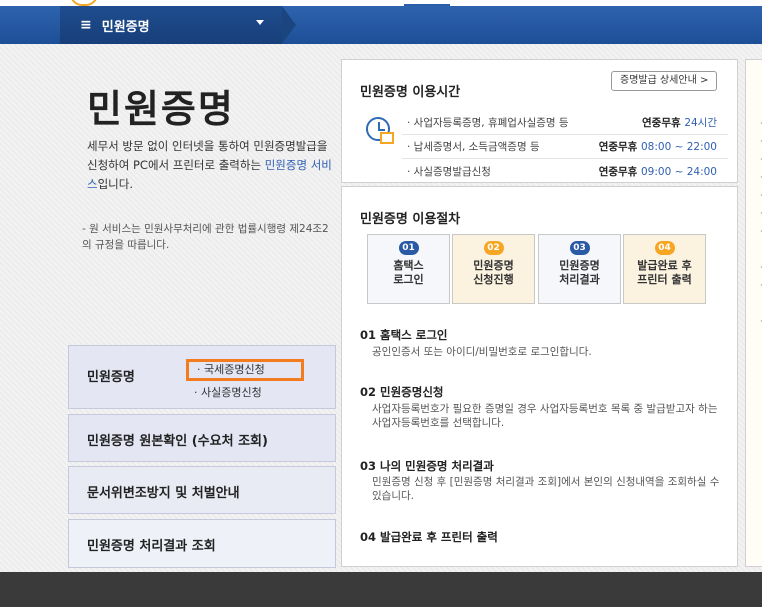 This screenshot has width=762, height=607. What do you see at coordinates (449, 172) in the screenshot?
I see `hours-row-label: · 사실증명발급신청` at bounding box center [449, 172].